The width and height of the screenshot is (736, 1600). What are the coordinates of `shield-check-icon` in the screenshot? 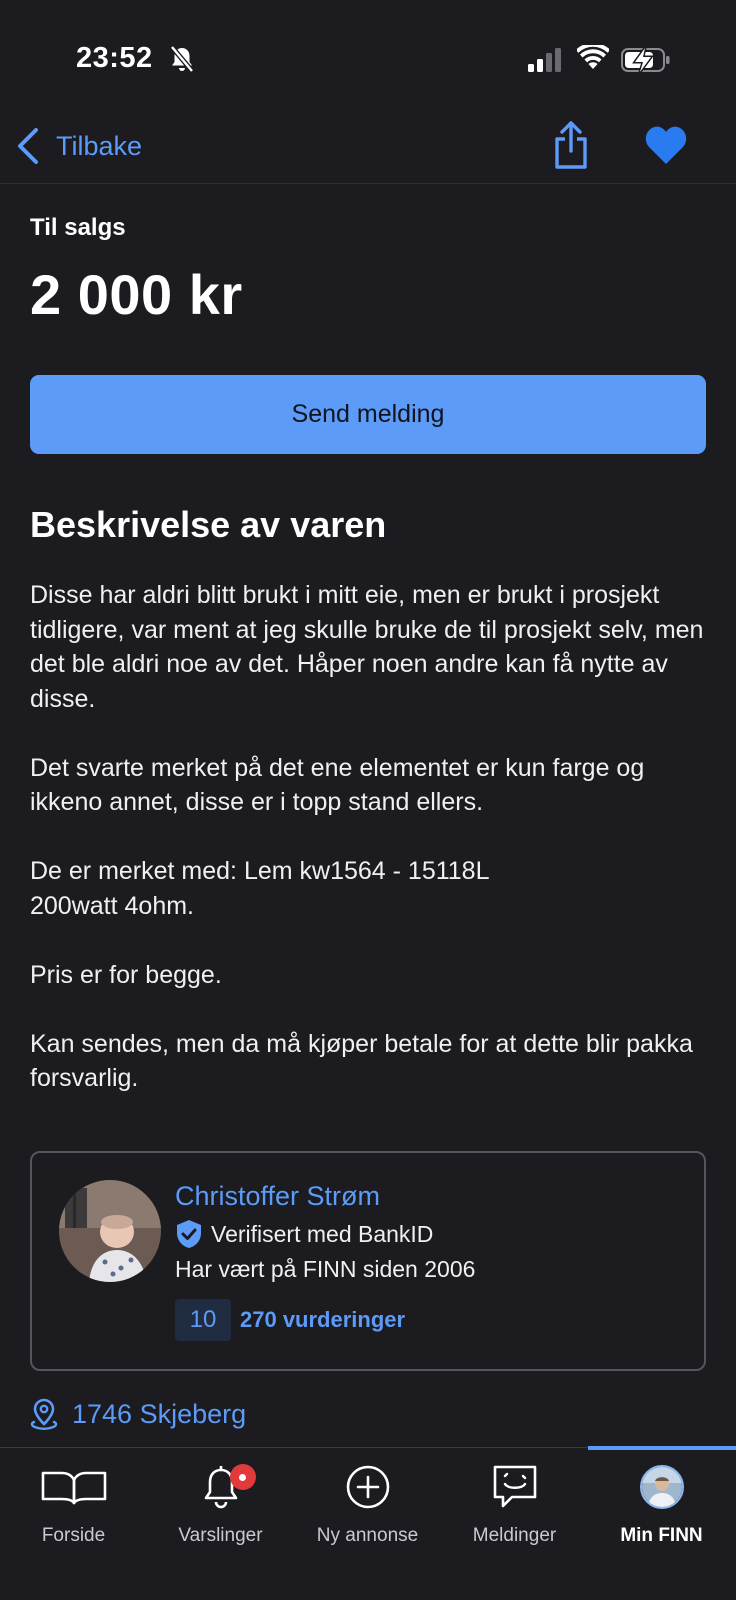 It's located at (189, 1234).